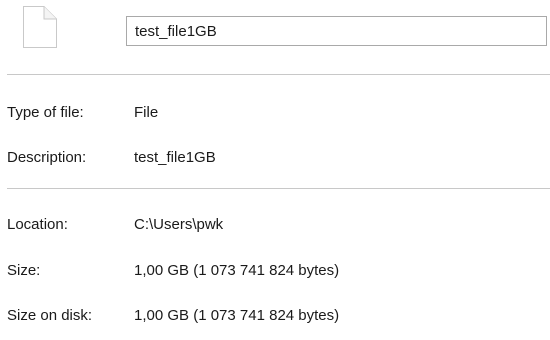  What do you see at coordinates (237, 270) in the screenshot?
I see `size-value: 1,00 GB (1 073 741 824 bytes)` at bounding box center [237, 270].